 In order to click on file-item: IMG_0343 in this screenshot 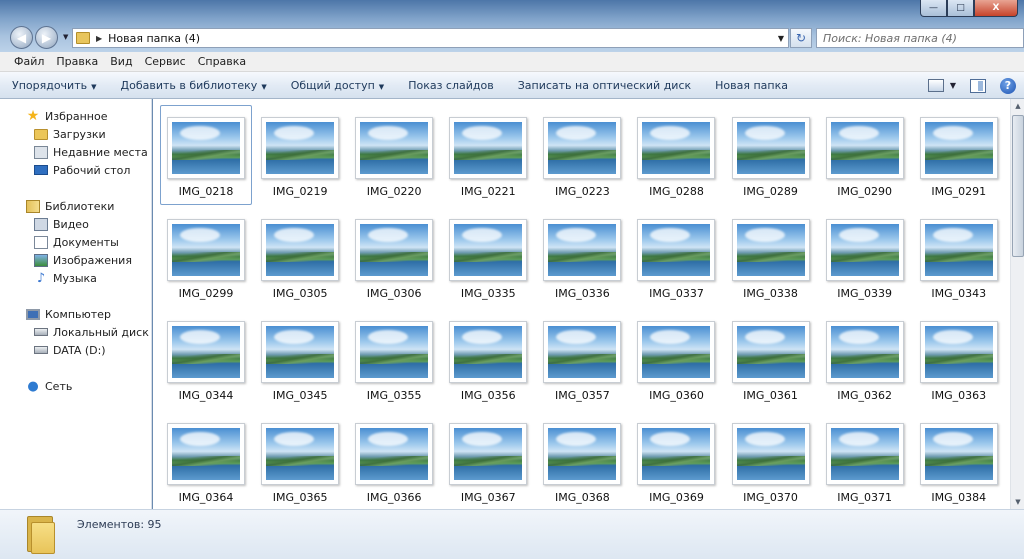, I will do `click(959, 257)`.